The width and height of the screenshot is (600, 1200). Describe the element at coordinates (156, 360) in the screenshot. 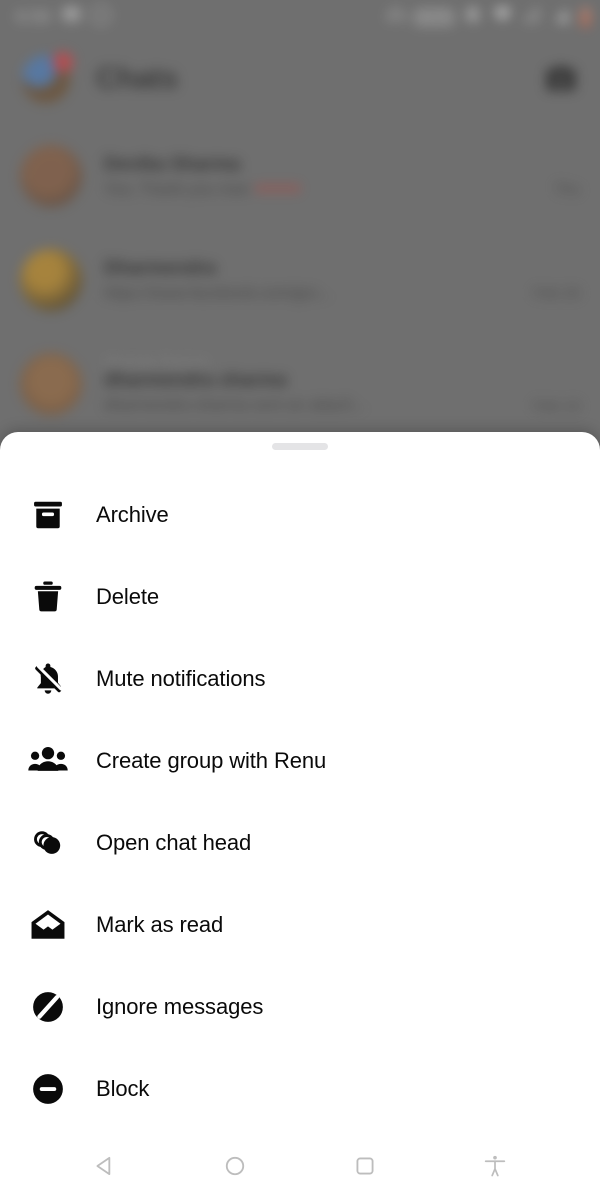

I see `message-request-label: Message Request` at that location.